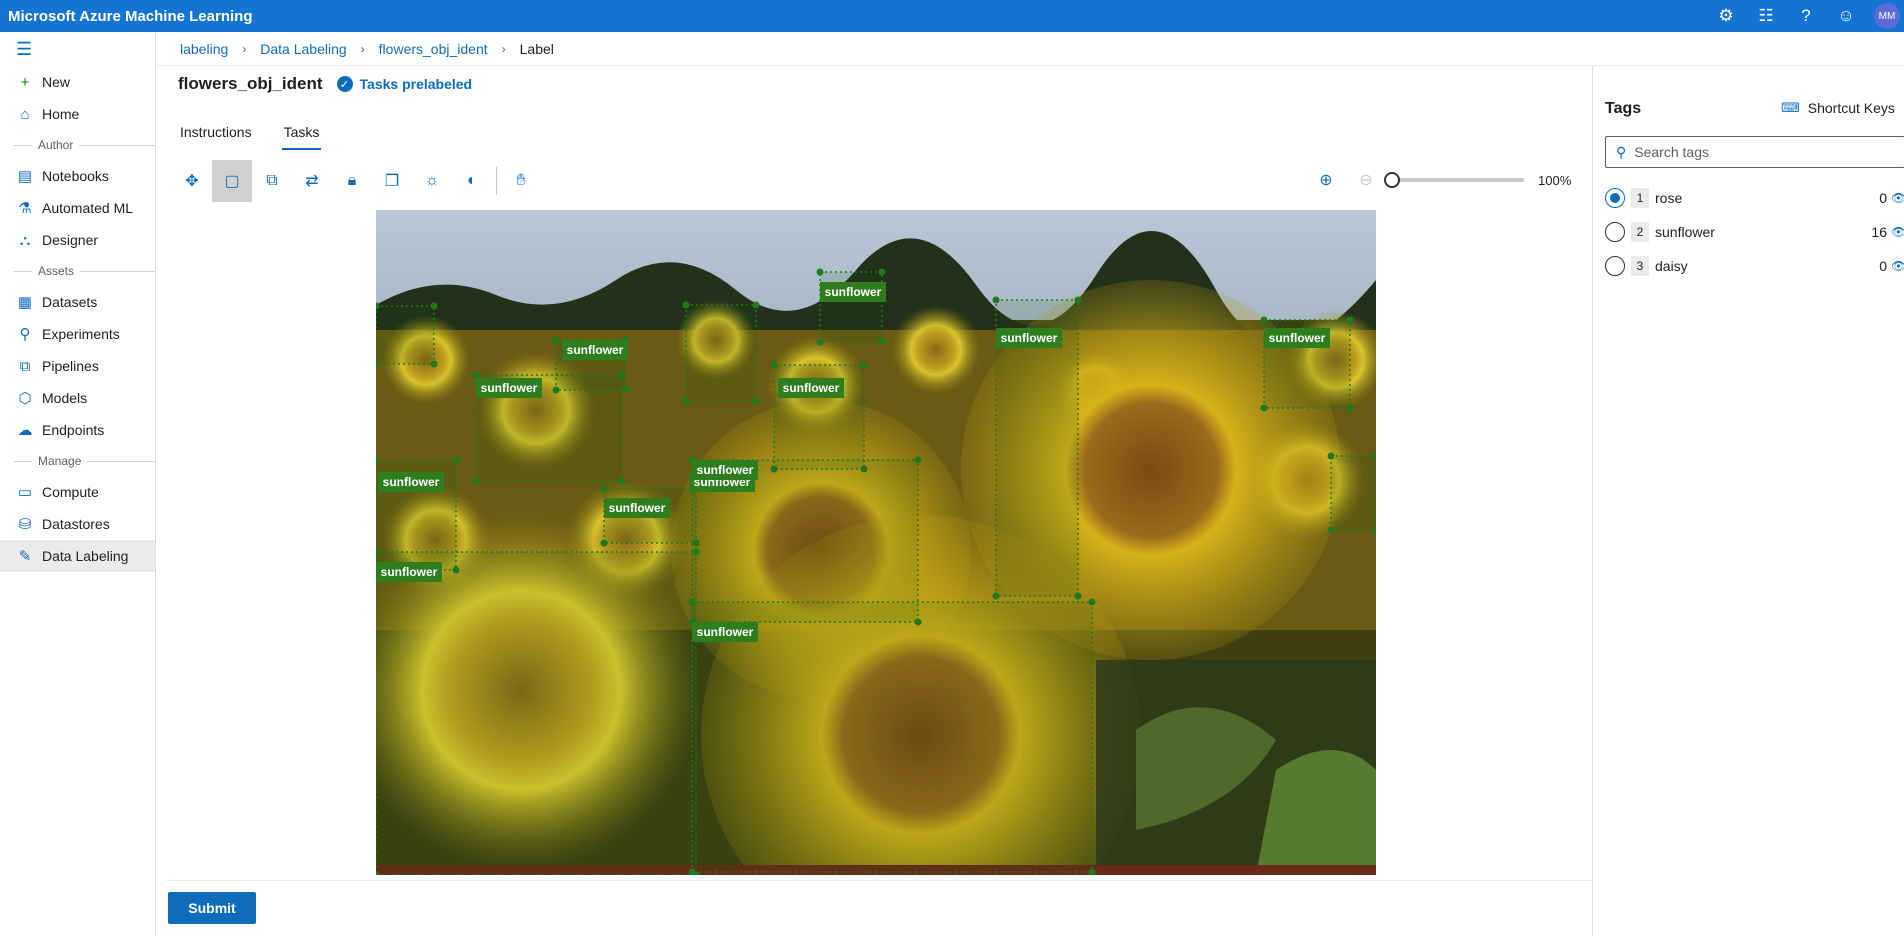 The image size is (1904, 936). Describe the element at coordinates (1754, 198) in the screenshot. I see `tag-row-rose: 1 rose 0 👁︎` at that location.